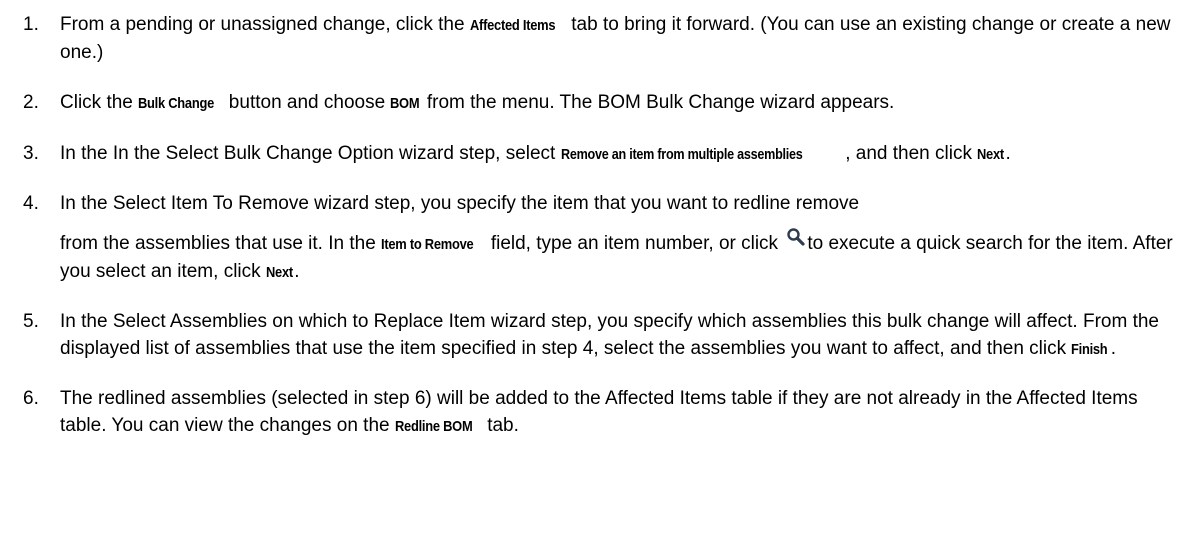  What do you see at coordinates (99, 102) in the screenshot?
I see `step-text: Click the` at bounding box center [99, 102].